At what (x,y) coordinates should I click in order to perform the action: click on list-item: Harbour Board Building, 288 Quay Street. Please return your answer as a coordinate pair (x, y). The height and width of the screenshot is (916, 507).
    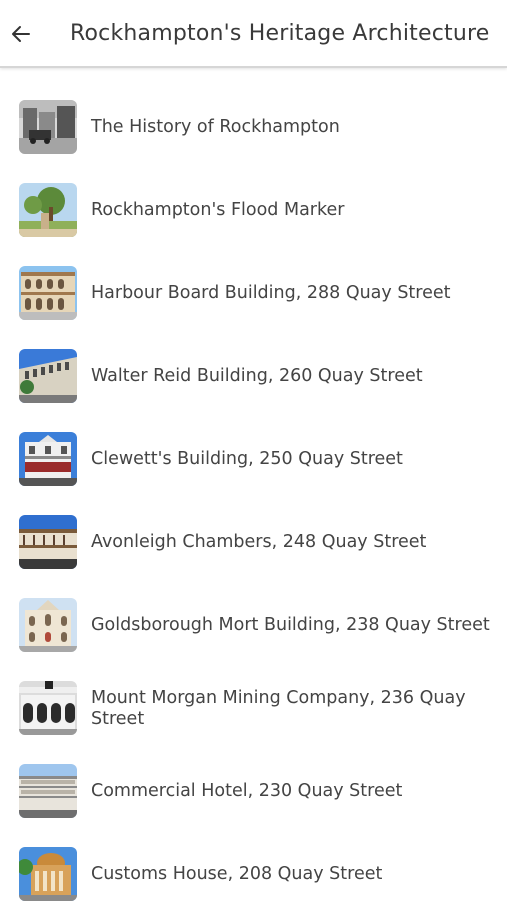
    Looking at the image, I should click on (253, 293).